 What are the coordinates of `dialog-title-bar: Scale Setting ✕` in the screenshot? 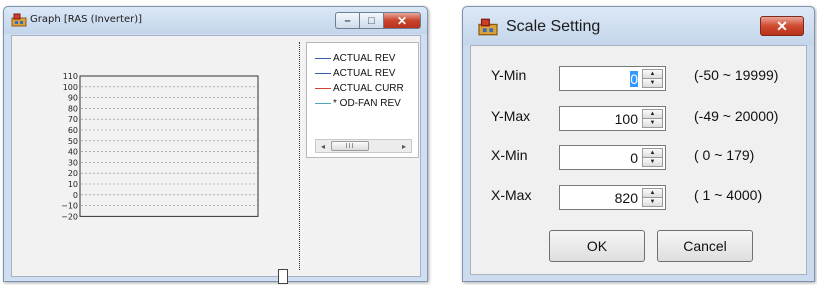 It's located at (638, 26).